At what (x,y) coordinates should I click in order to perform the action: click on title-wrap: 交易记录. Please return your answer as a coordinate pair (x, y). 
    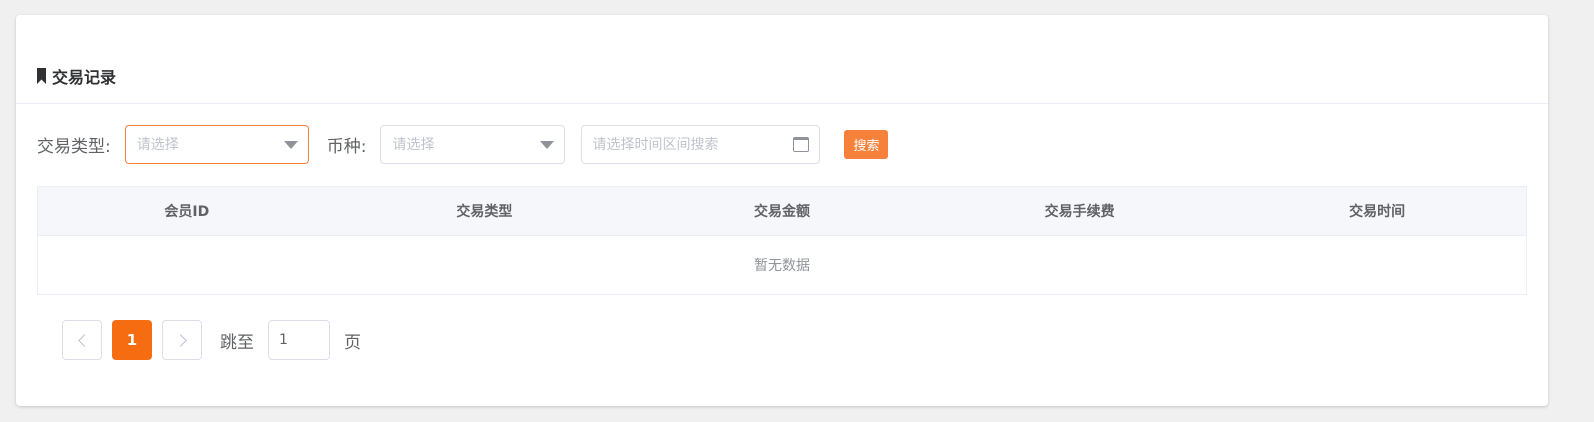
    Looking at the image, I should click on (76, 76).